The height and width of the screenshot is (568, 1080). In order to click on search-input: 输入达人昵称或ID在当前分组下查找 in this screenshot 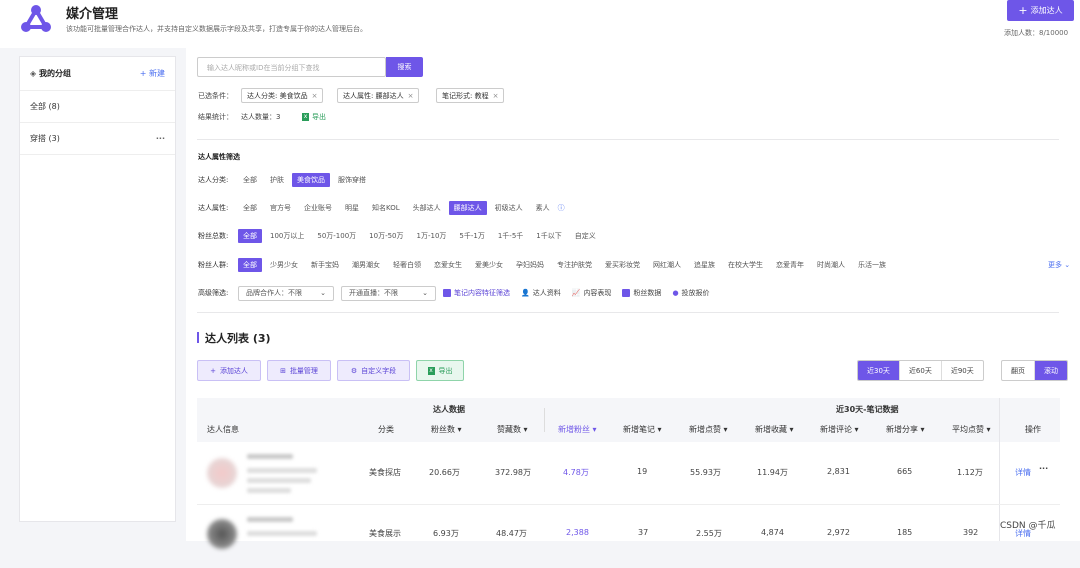, I will do `click(291, 67)`.